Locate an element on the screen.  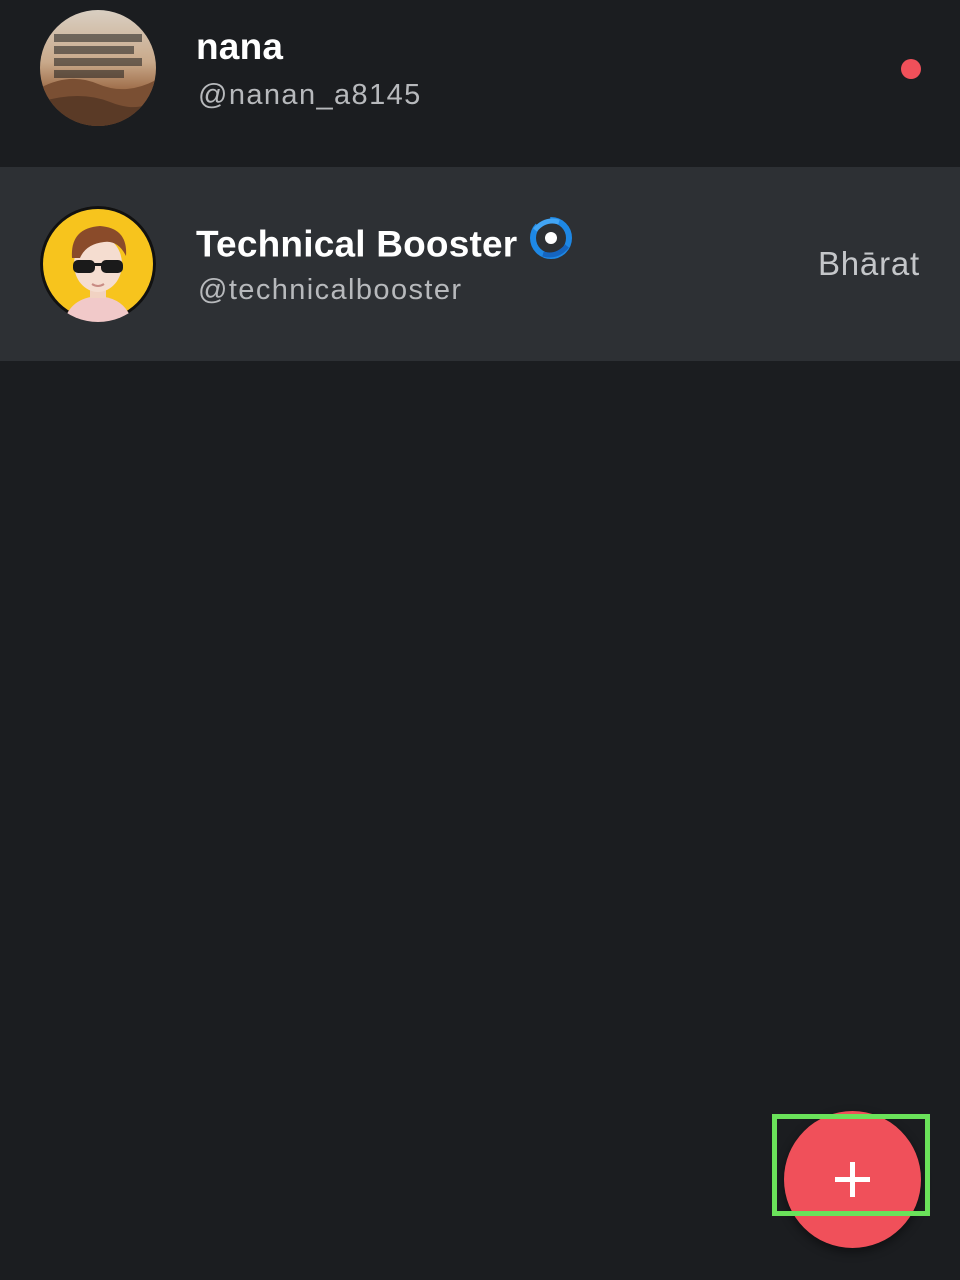
cartoon-person-sunglasses-avatar-icon is located at coordinates (98, 264).